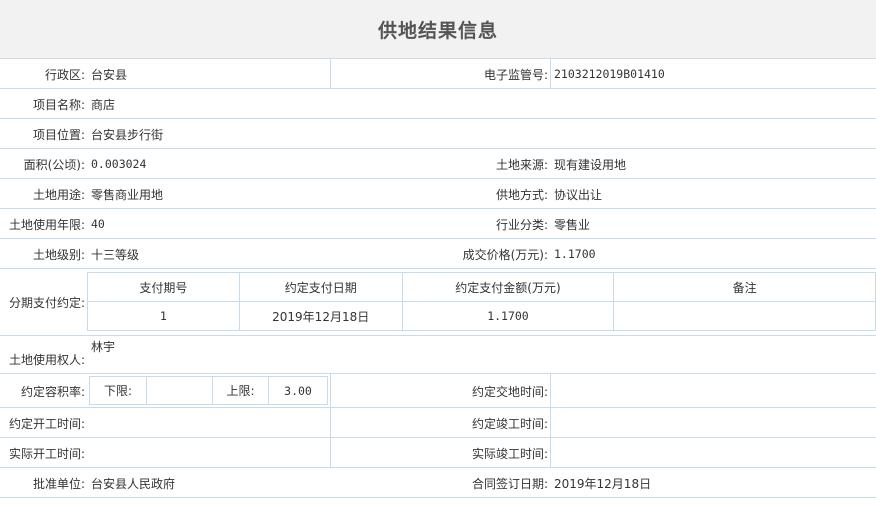  What do you see at coordinates (438, 423) in the screenshot?
I see `row-agreed-times: 约定开工时间: 约定竣工时间:` at bounding box center [438, 423].